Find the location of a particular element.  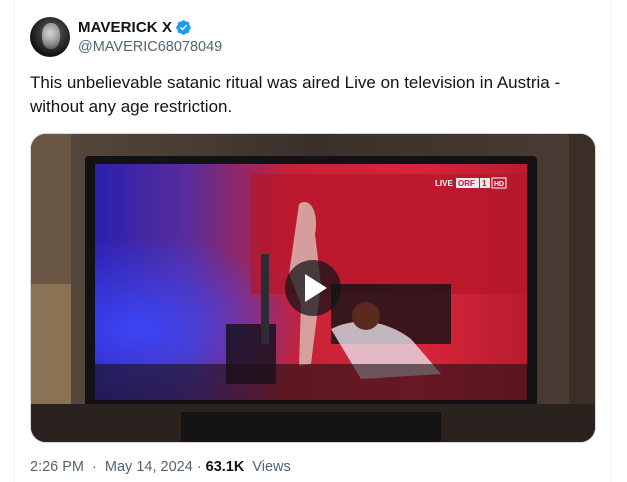

views-count: 63.1K is located at coordinates (225, 467).